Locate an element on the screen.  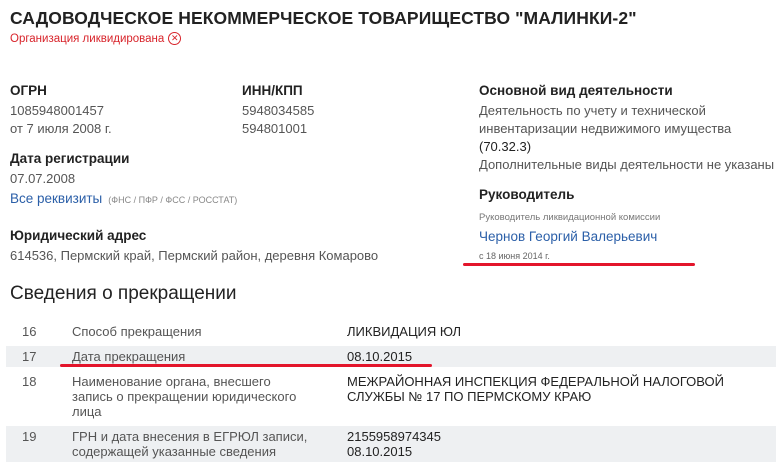
annotation-underline-head is located at coordinates (579, 264).